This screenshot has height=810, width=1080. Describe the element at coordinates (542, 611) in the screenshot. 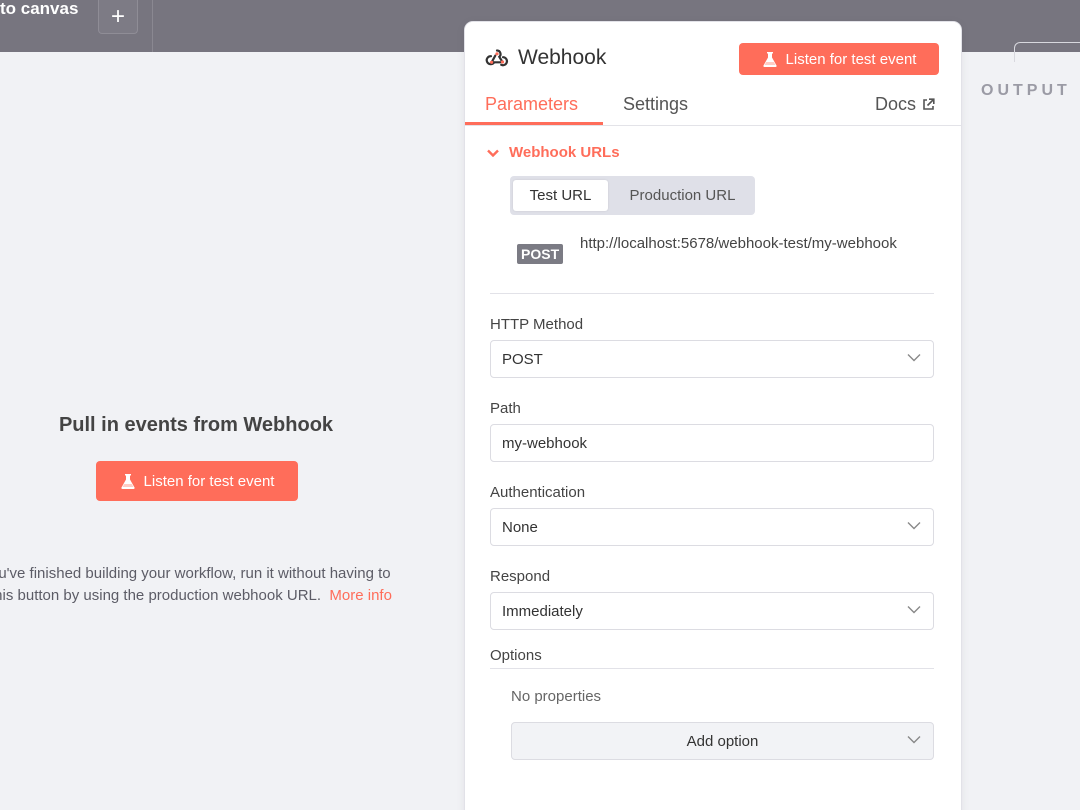

I see `respond-value: Immediately` at that location.